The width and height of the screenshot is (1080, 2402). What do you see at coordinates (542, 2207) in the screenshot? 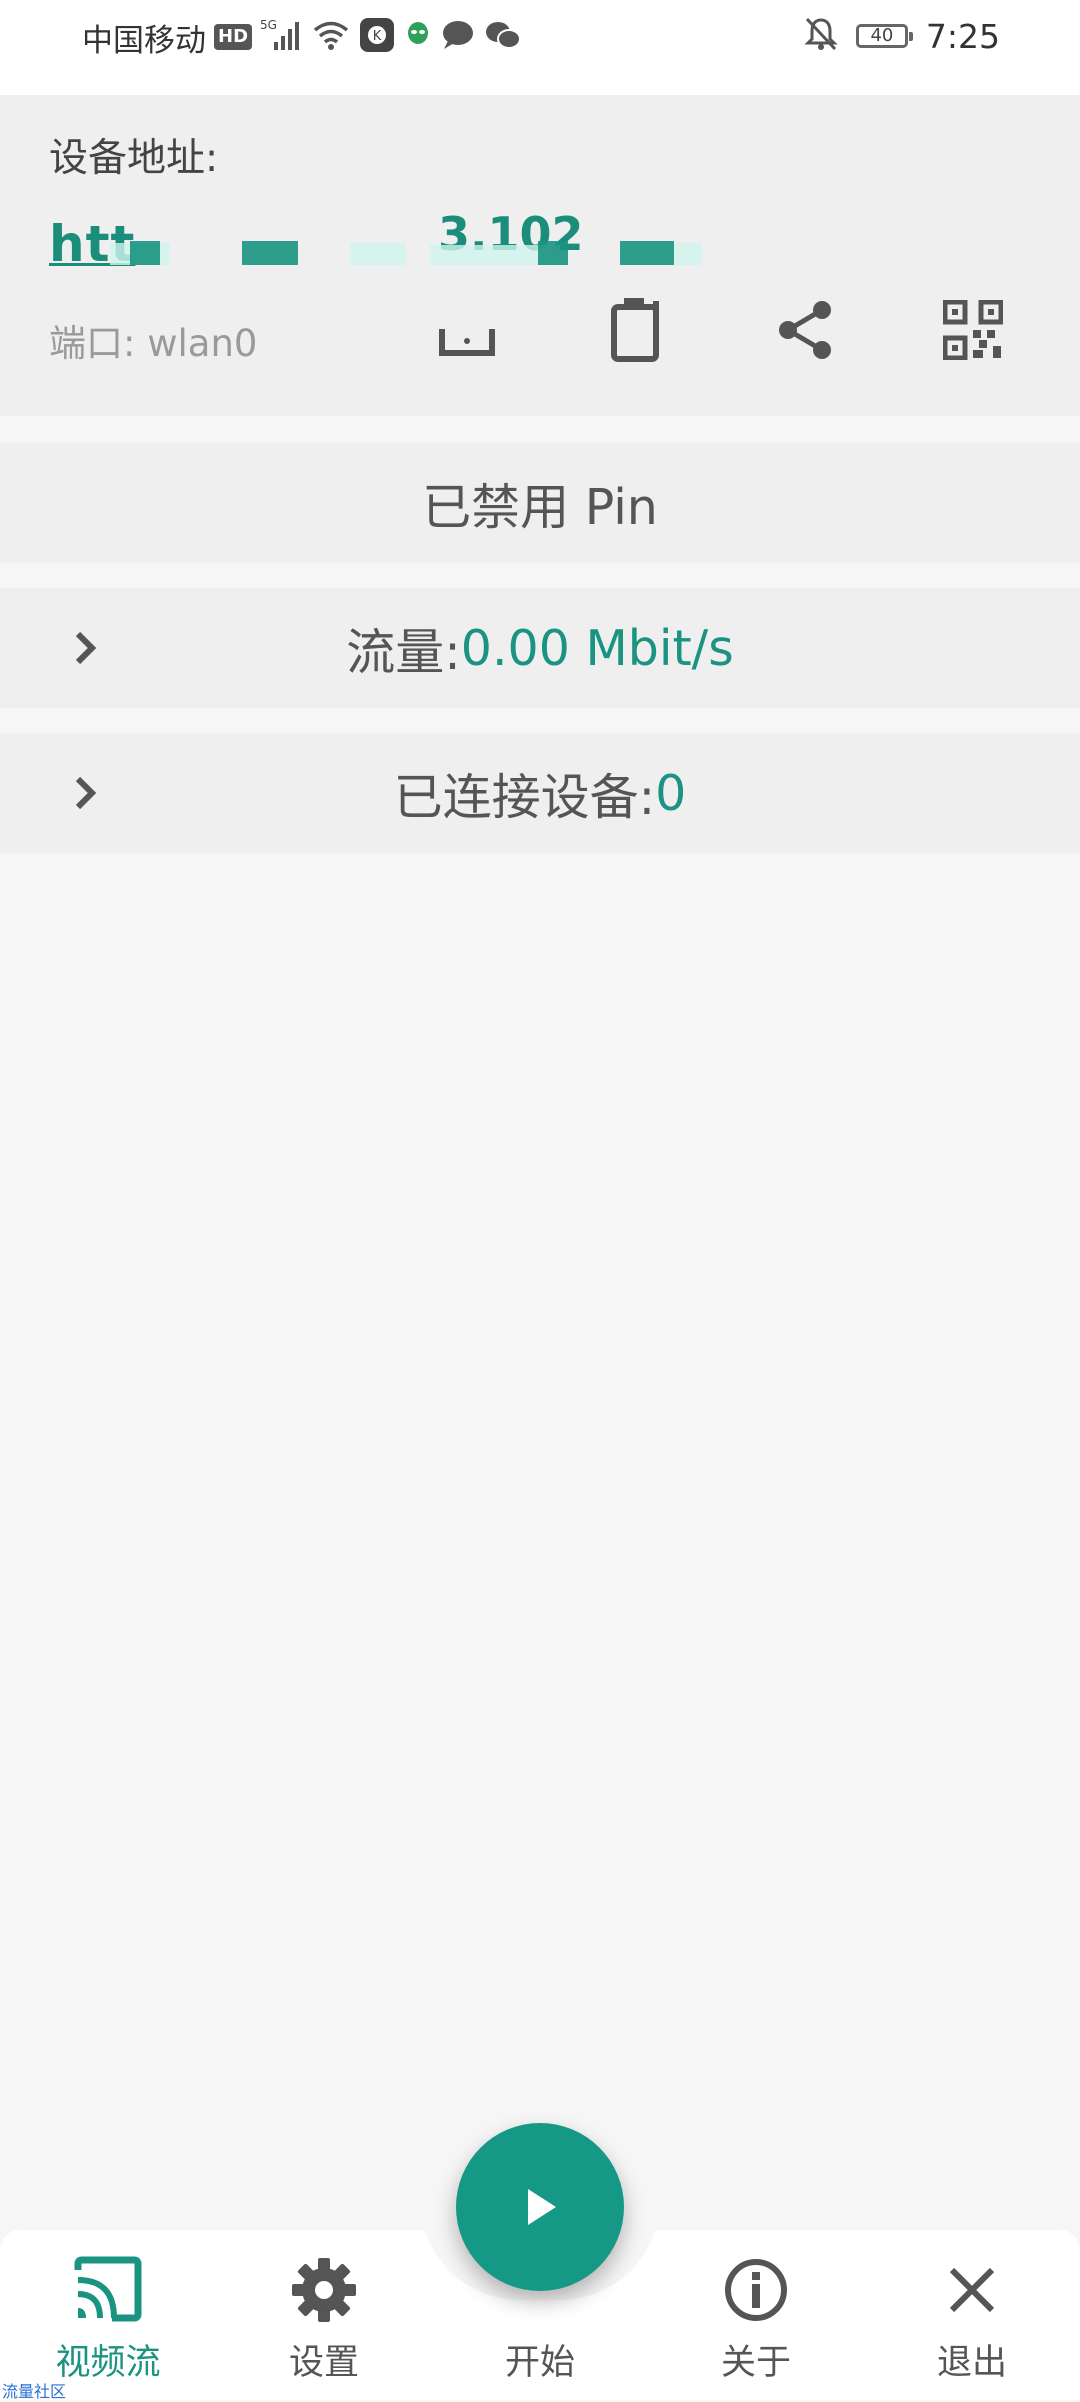
I see `play-icon` at bounding box center [542, 2207].